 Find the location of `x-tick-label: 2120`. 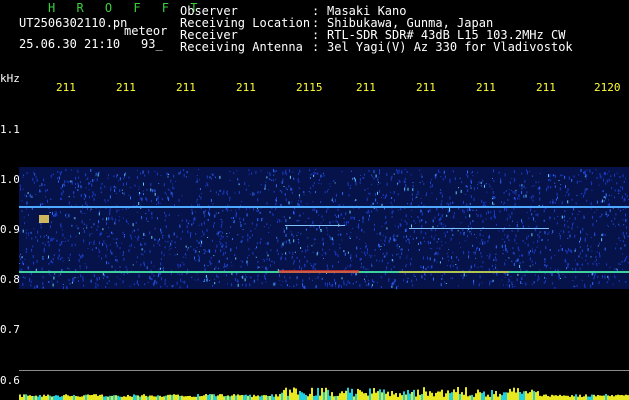

x-tick-label: 2120 is located at coordinates (607, 87).